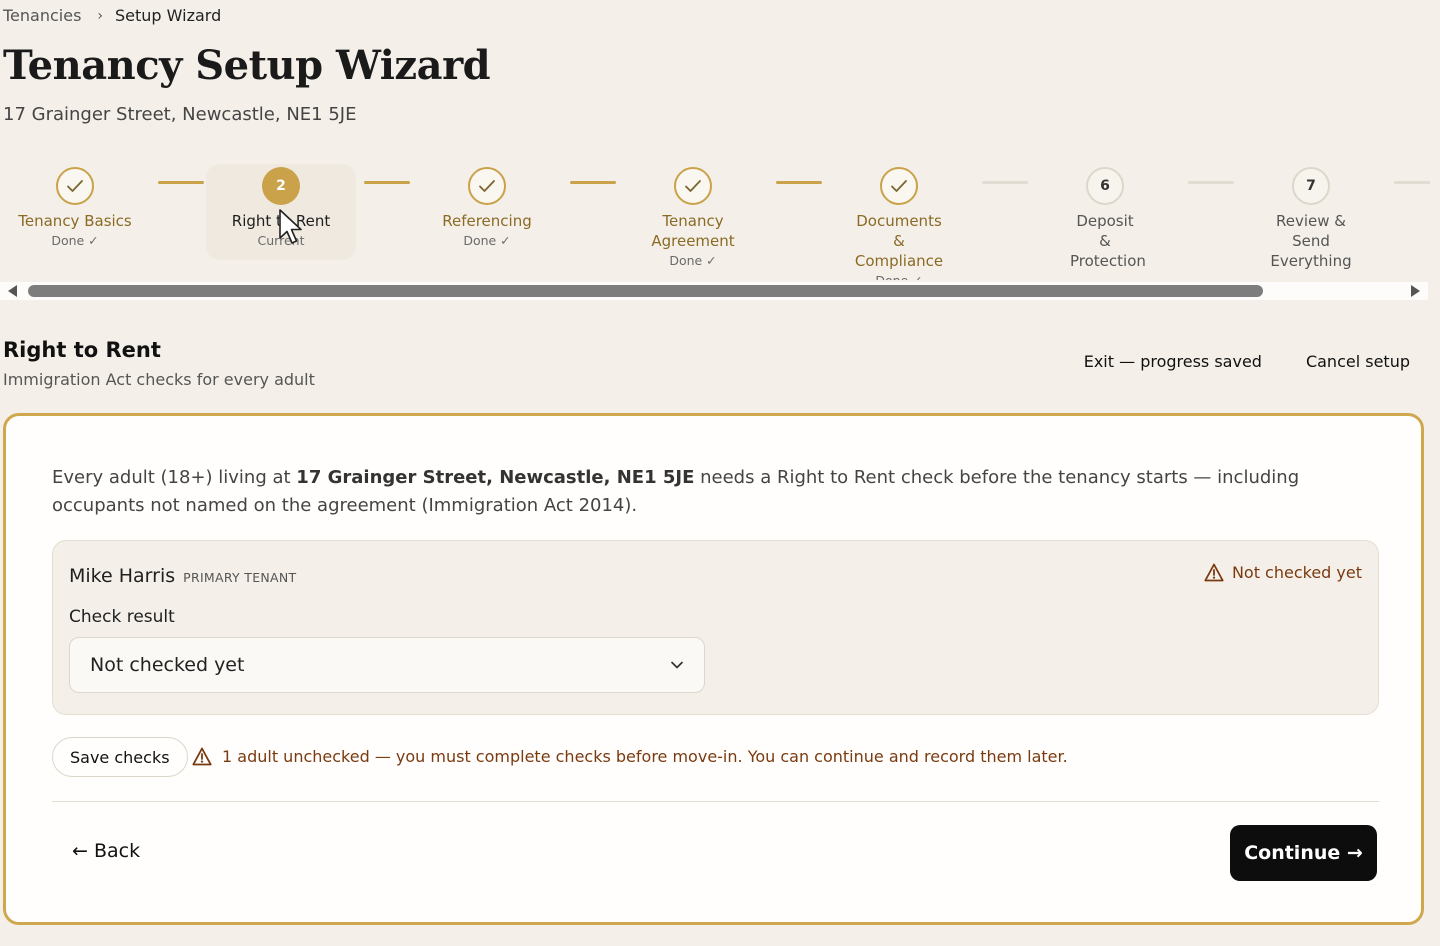  What do you see at coordinates (82, 350) in the screenshot?
I see `section-title: Right to Rent` at bounding box center [82, 350].